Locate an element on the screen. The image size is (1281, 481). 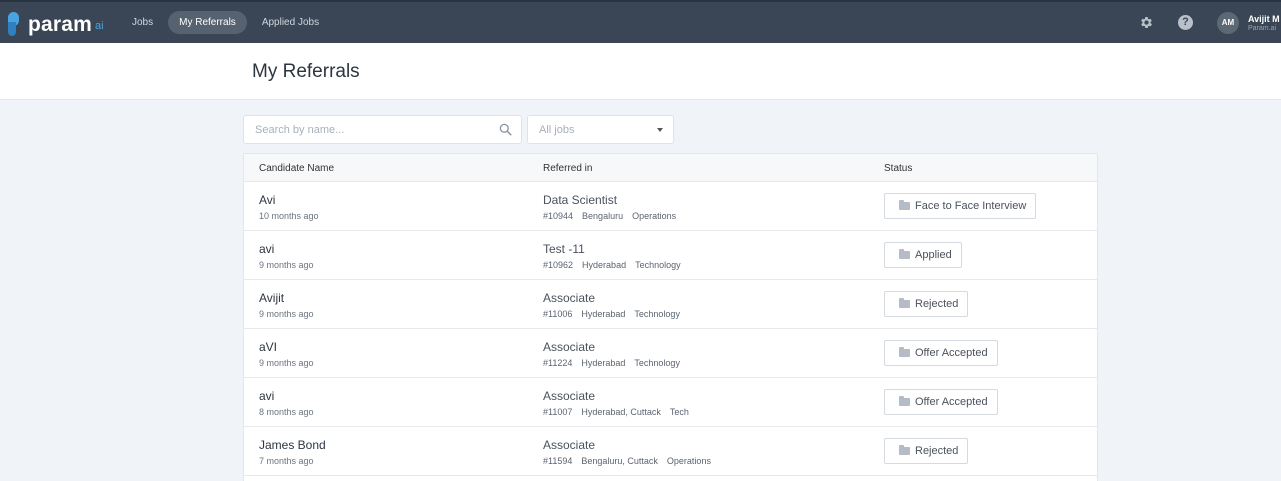
referral-time: 7 months ago is located at coordinates (286, 461).